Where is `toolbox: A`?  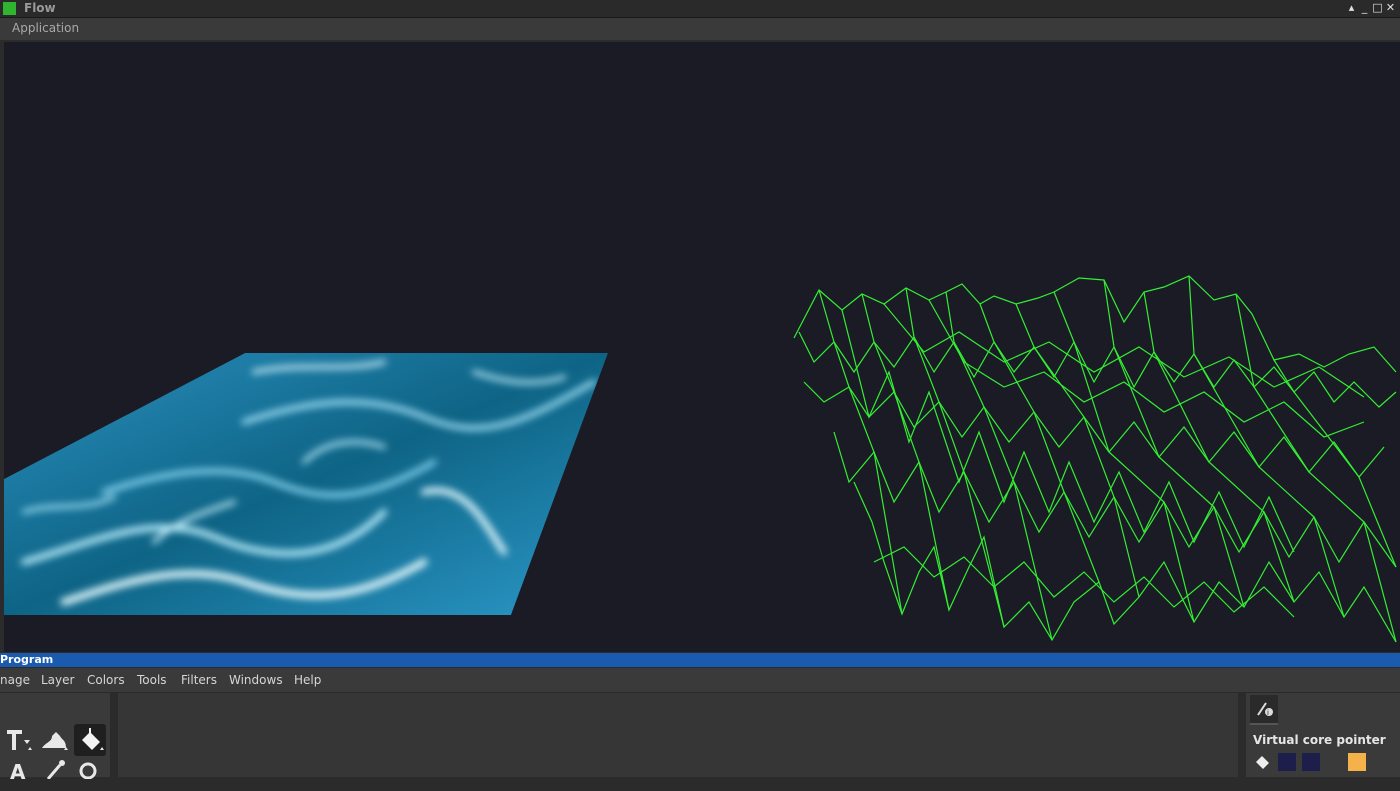 toolbox: A is located at coordinates (55, 738).